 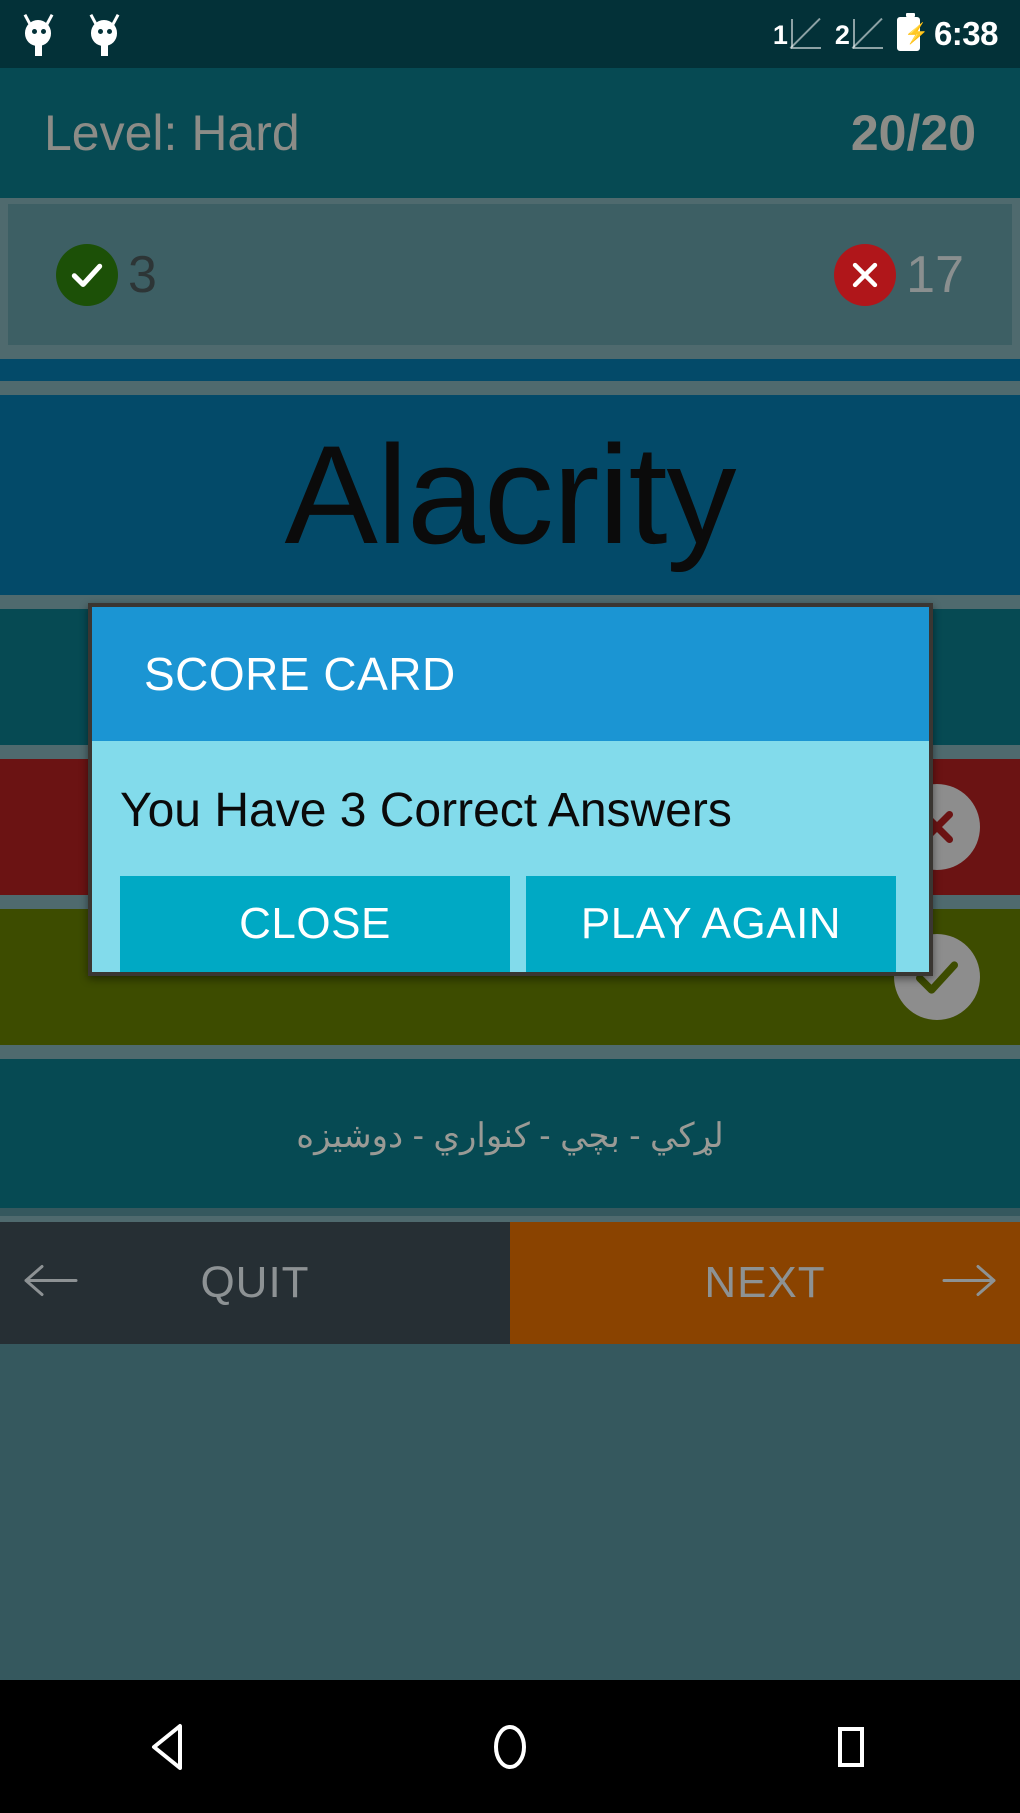 What do you see at coordinates (842, 35) in the screenshot?
I see `sim2-label: 2` at bounding box center [842, 35].